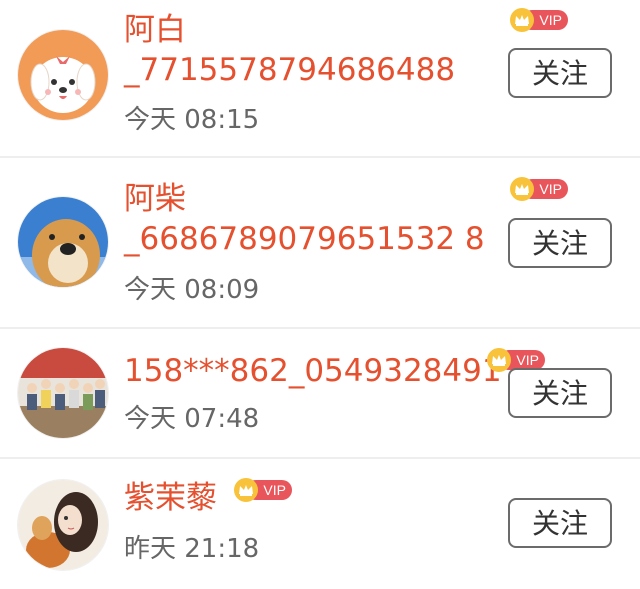 This screenshot has width=640, height=589. I want to click on follow-time: 昨天 21:18, so click(192, 549).